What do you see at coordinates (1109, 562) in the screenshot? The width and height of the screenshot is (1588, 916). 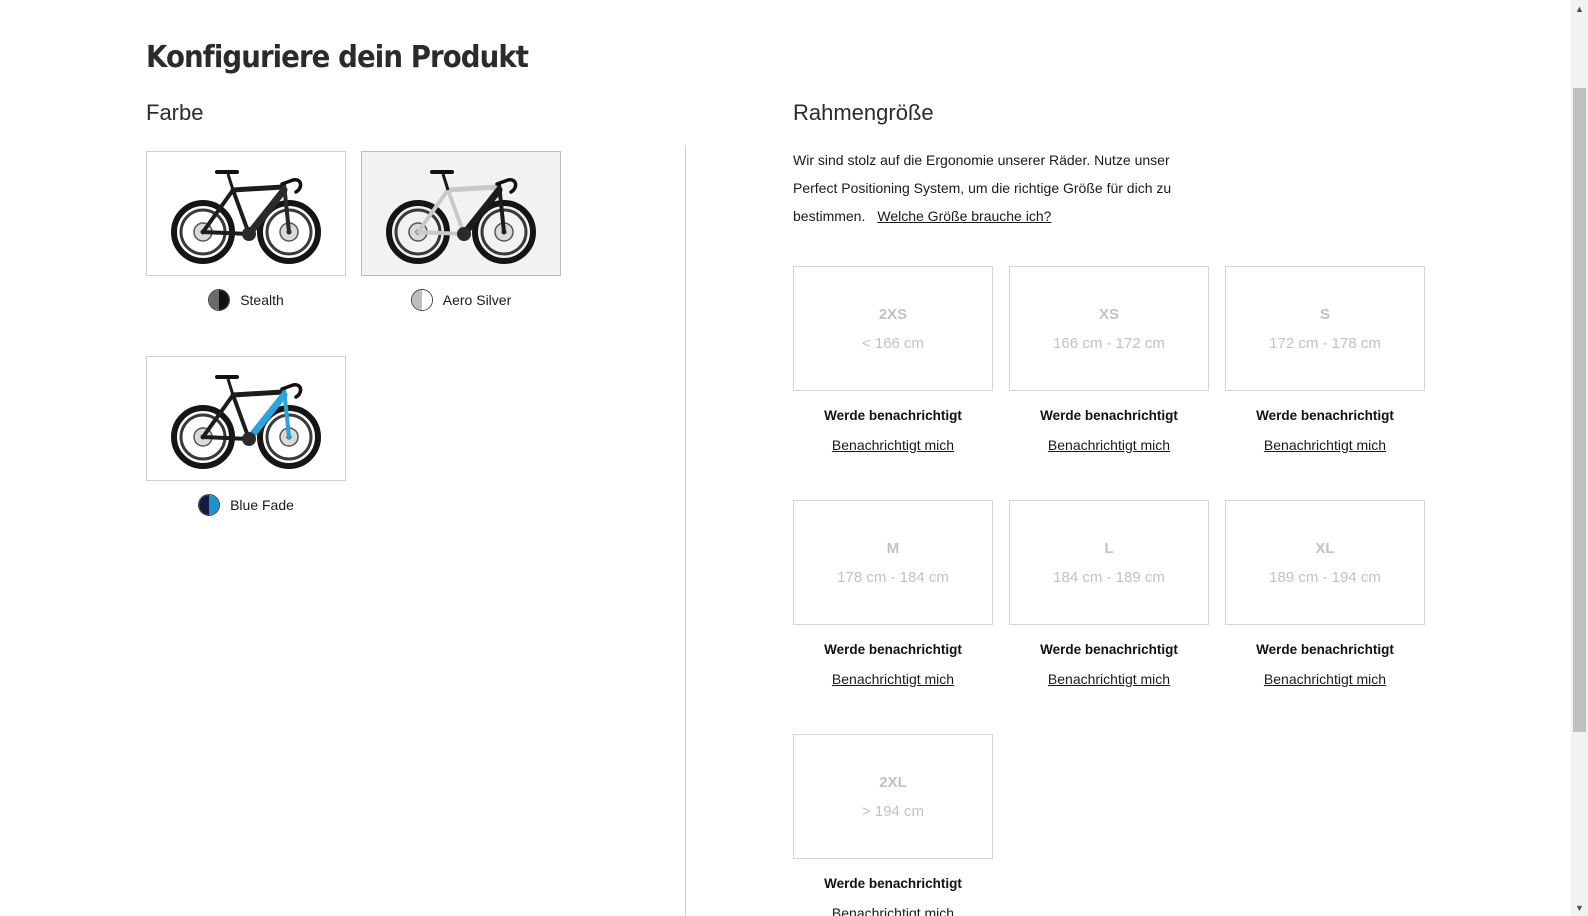 I see `size-option-l: L 184 cm - 189 cm` at bounding box center [1109, 562].